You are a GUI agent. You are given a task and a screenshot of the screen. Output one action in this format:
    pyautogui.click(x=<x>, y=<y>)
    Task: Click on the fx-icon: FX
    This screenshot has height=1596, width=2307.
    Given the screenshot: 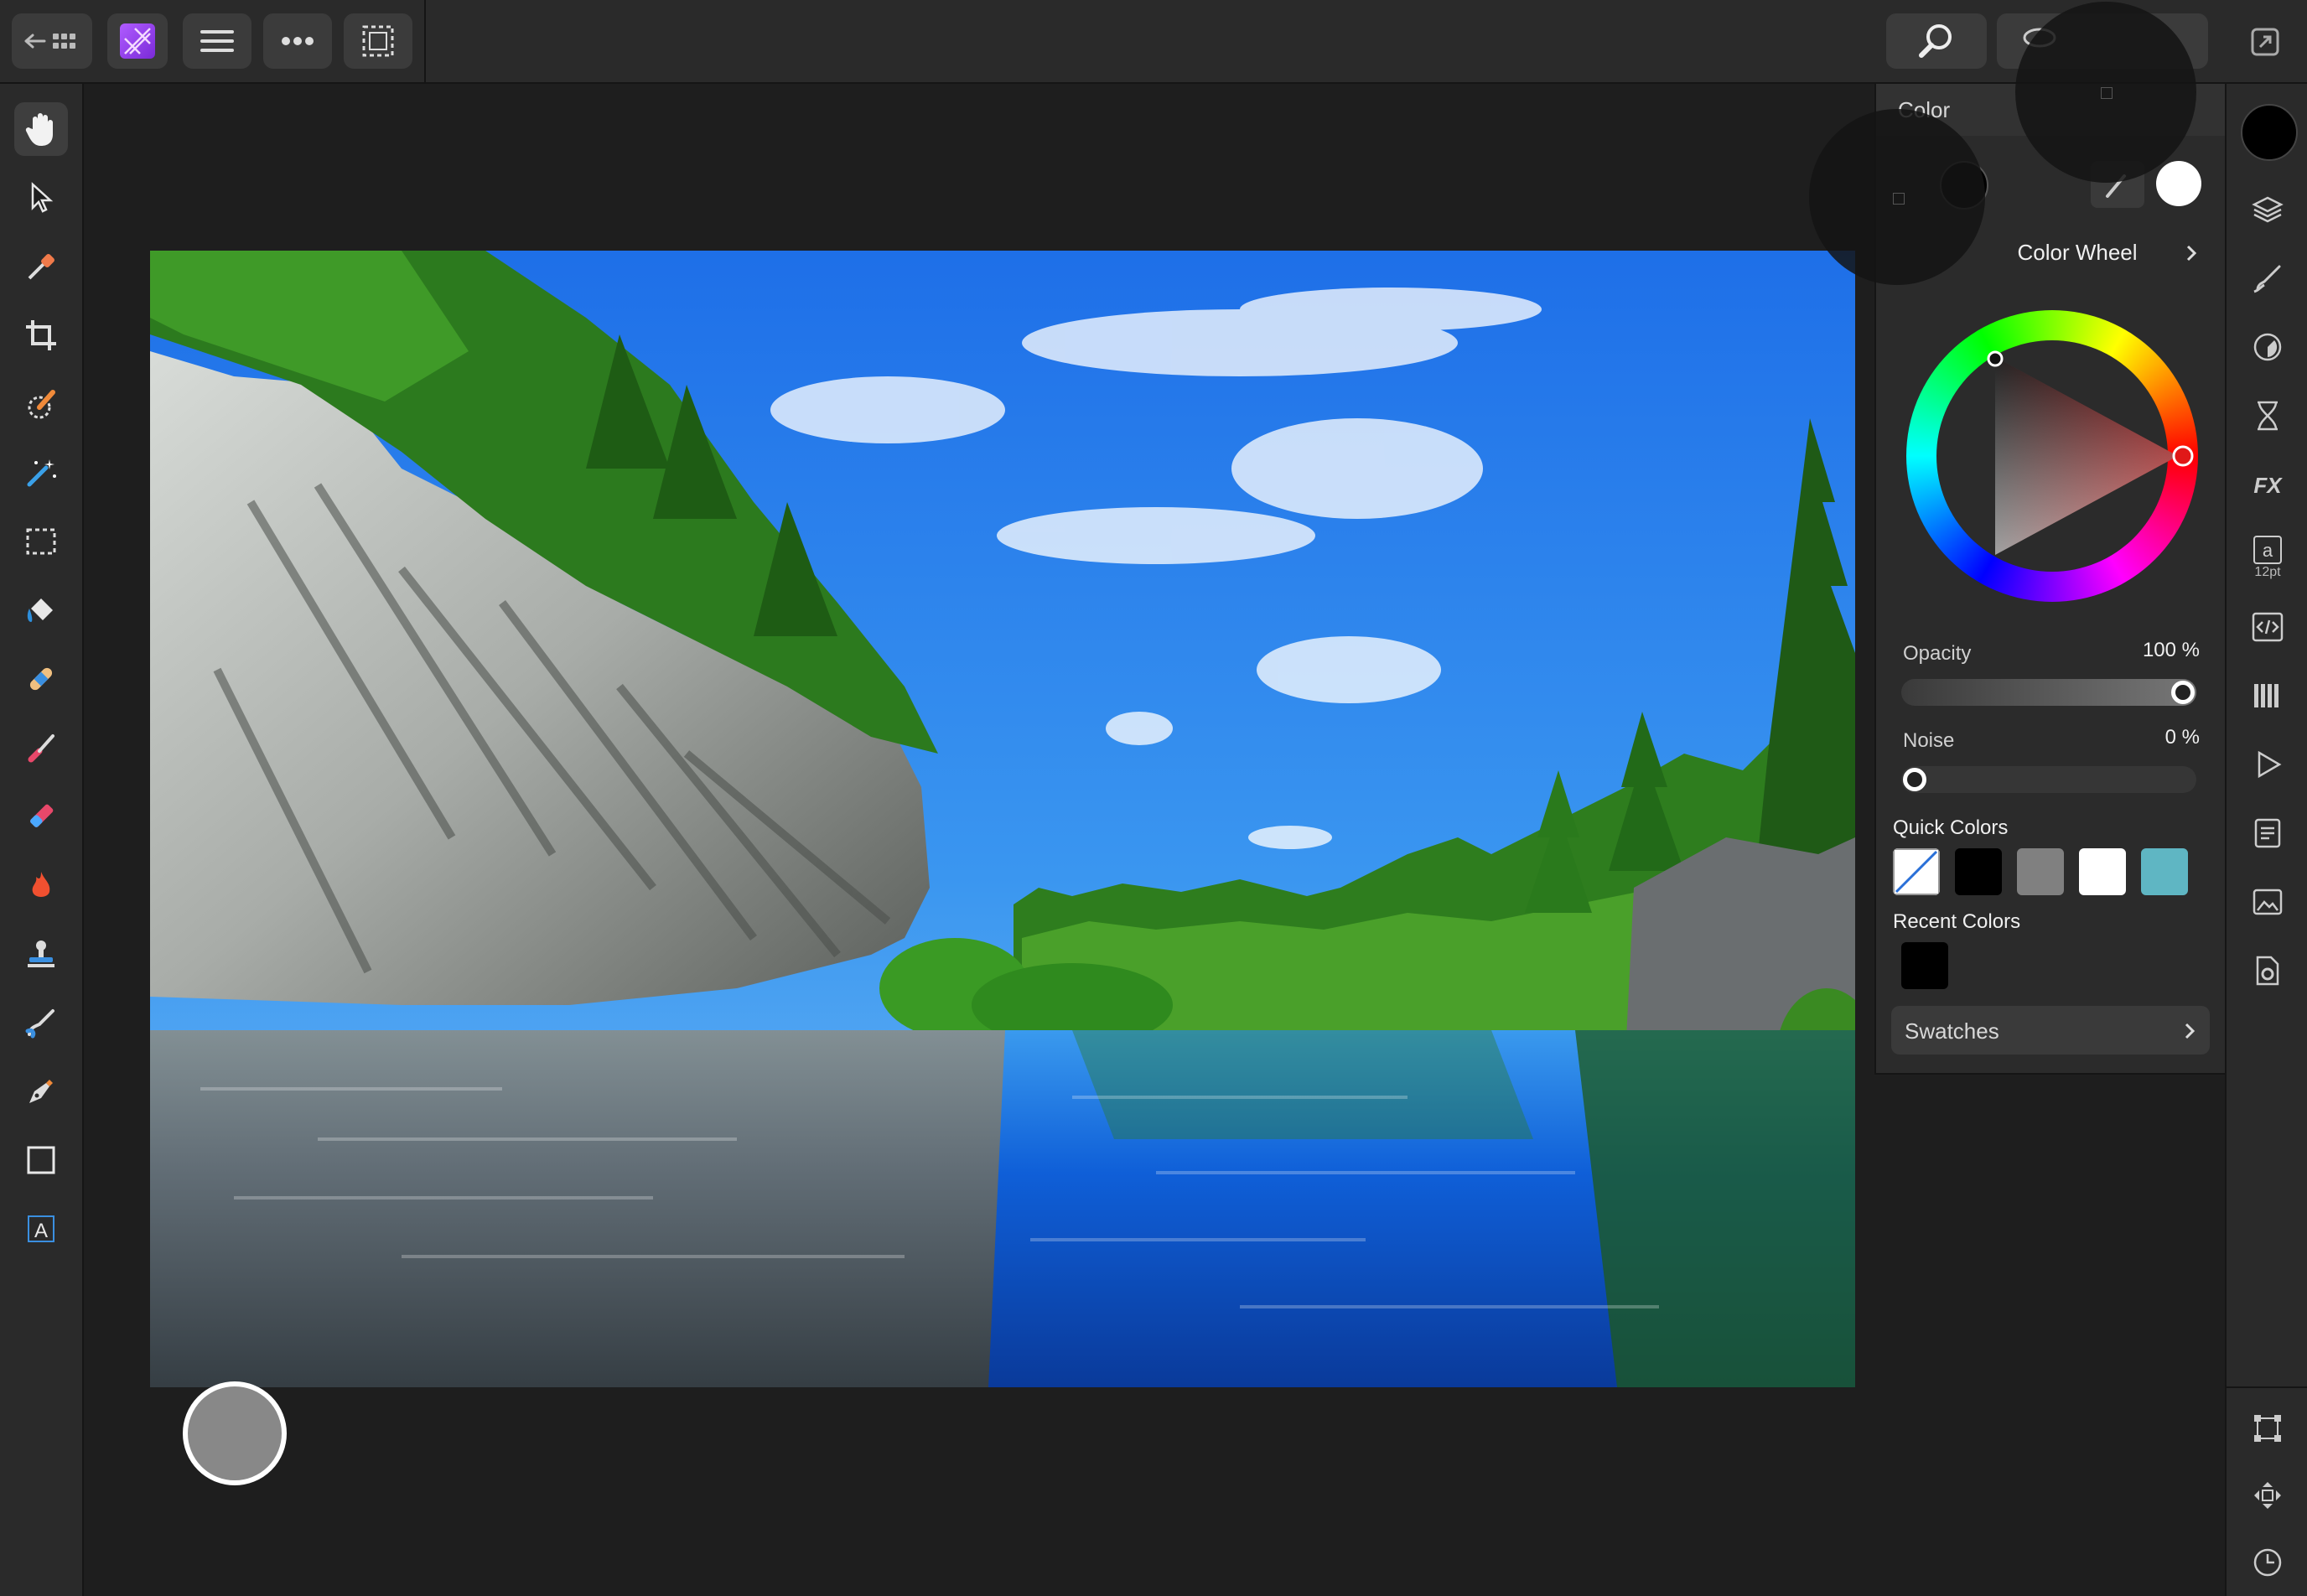 What is the action you would take?
    pyautogui.click(x=2268, y=485)
    